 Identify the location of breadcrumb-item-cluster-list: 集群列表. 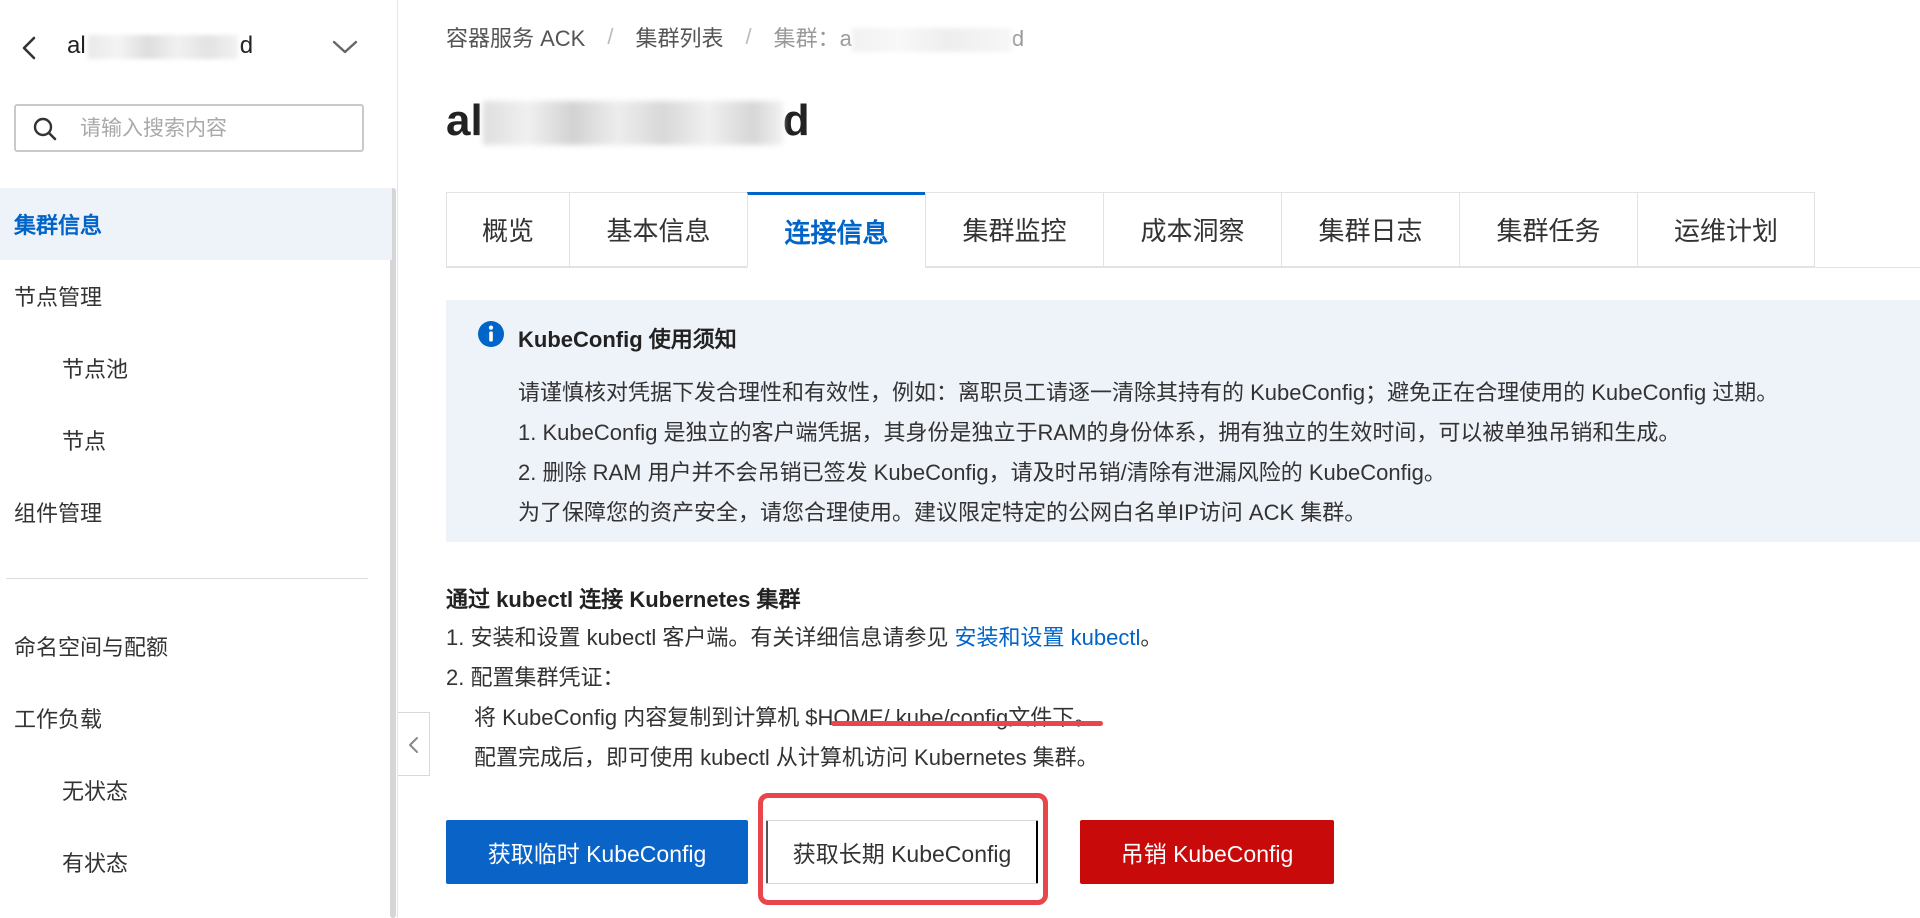
(679, 37).